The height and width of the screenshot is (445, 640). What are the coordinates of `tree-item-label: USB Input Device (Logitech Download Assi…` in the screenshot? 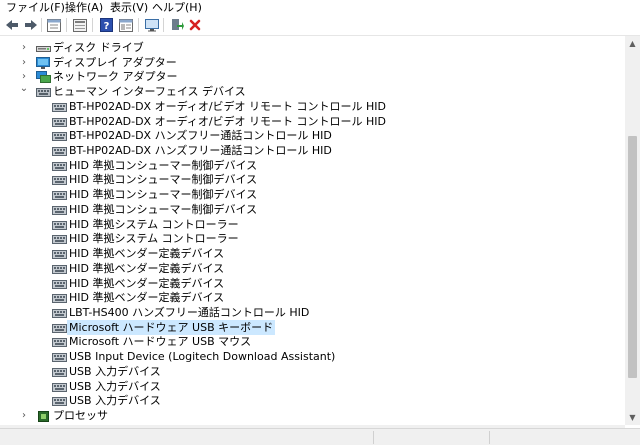 It's located at (202, 357).